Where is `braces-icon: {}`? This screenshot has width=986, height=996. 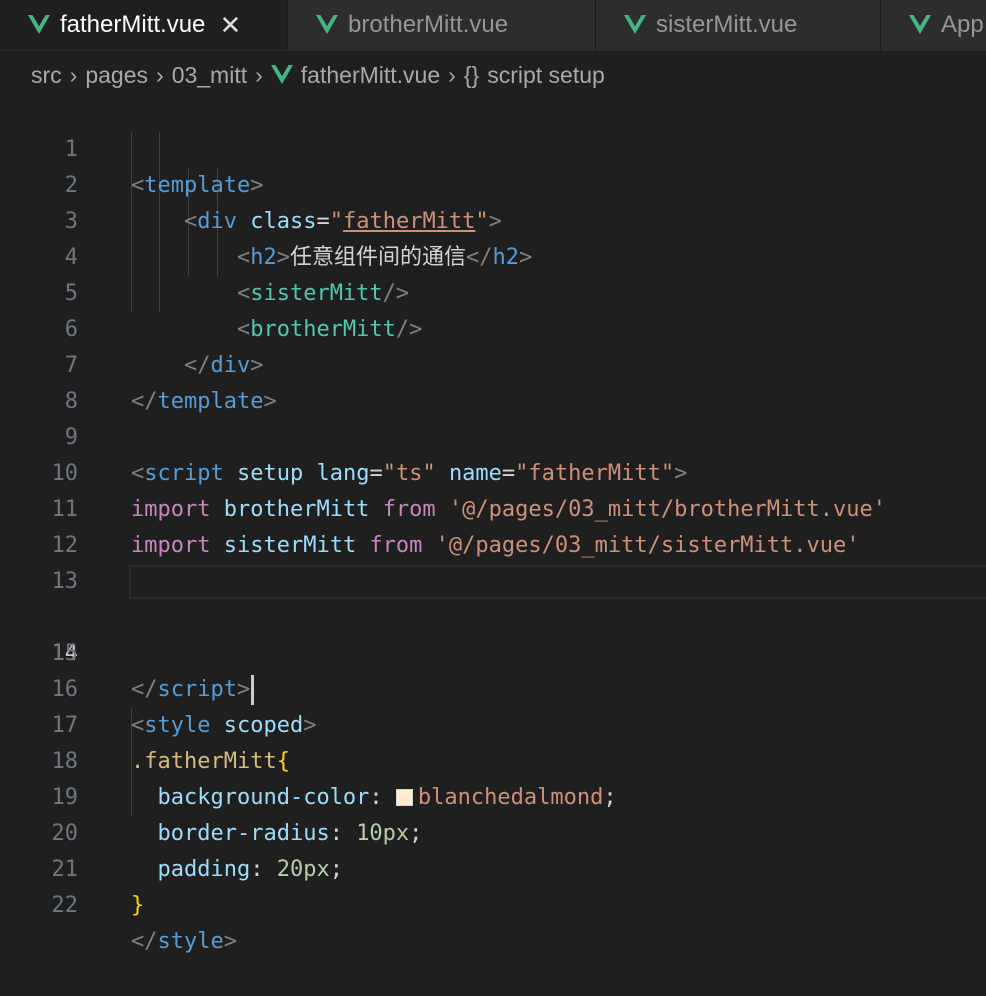
braces-icon: {} is located at coordinates (471, 74).